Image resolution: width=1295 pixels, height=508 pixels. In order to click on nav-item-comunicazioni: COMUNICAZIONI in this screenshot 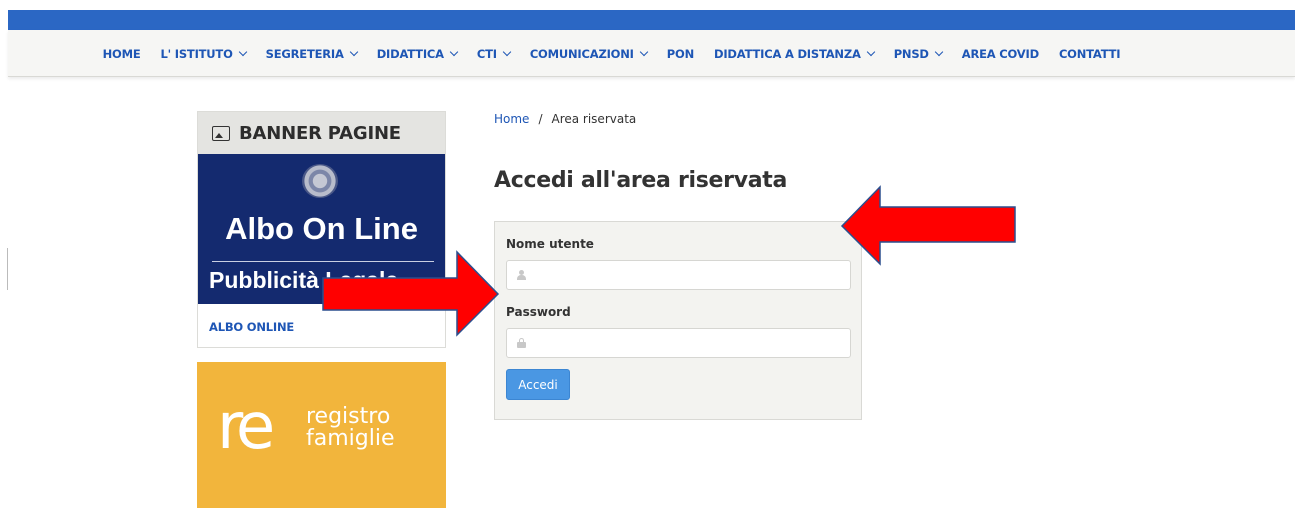, I will do `click(589, 53)`.